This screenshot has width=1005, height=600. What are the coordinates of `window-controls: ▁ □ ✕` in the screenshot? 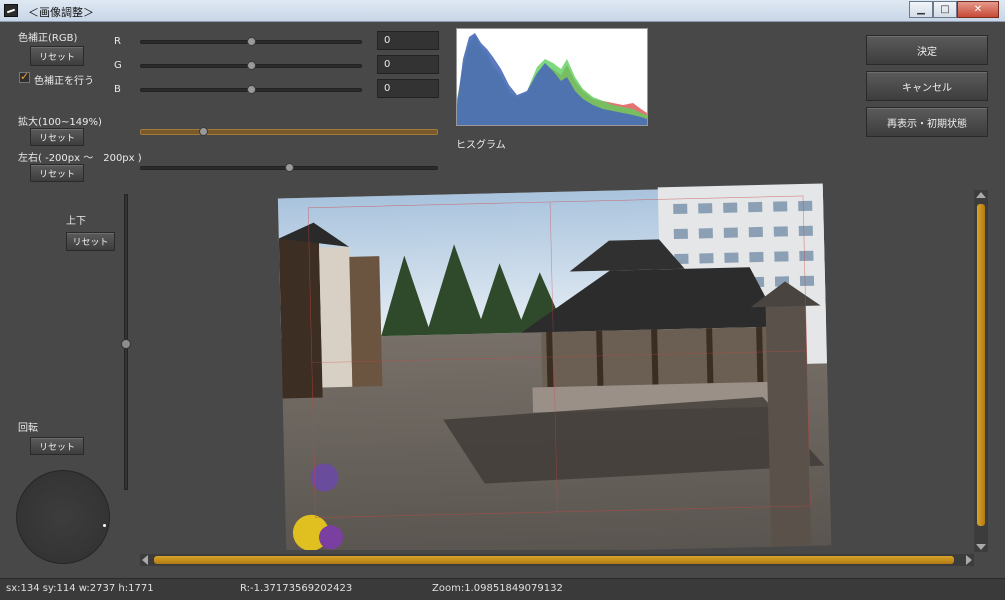 It's located at (954, 9).